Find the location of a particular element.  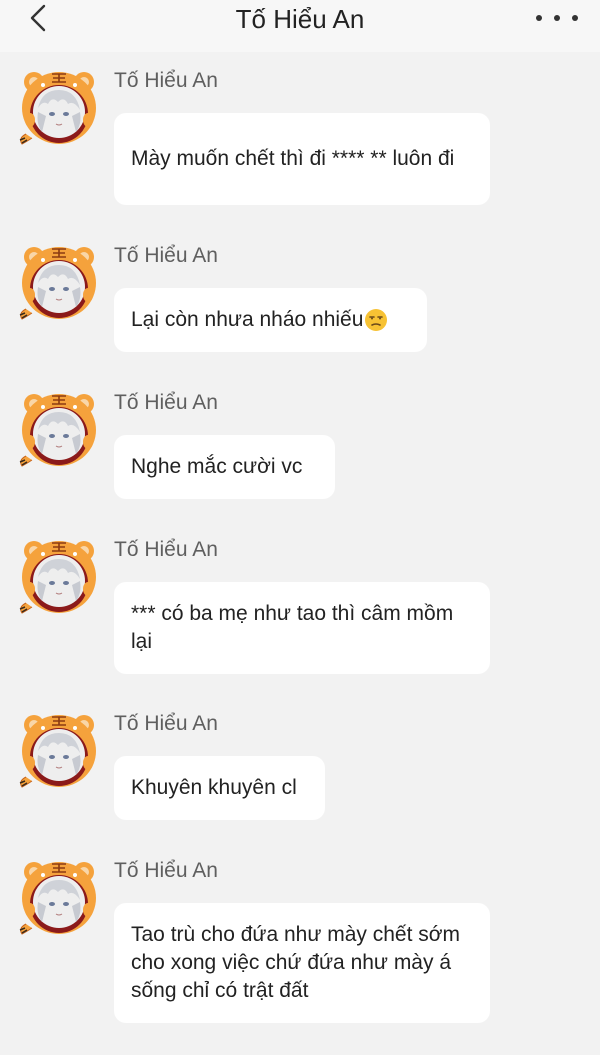

message-bubble: Mày muốn chết thì đi **** ** luôn đi is located at coordinates (302, 159).